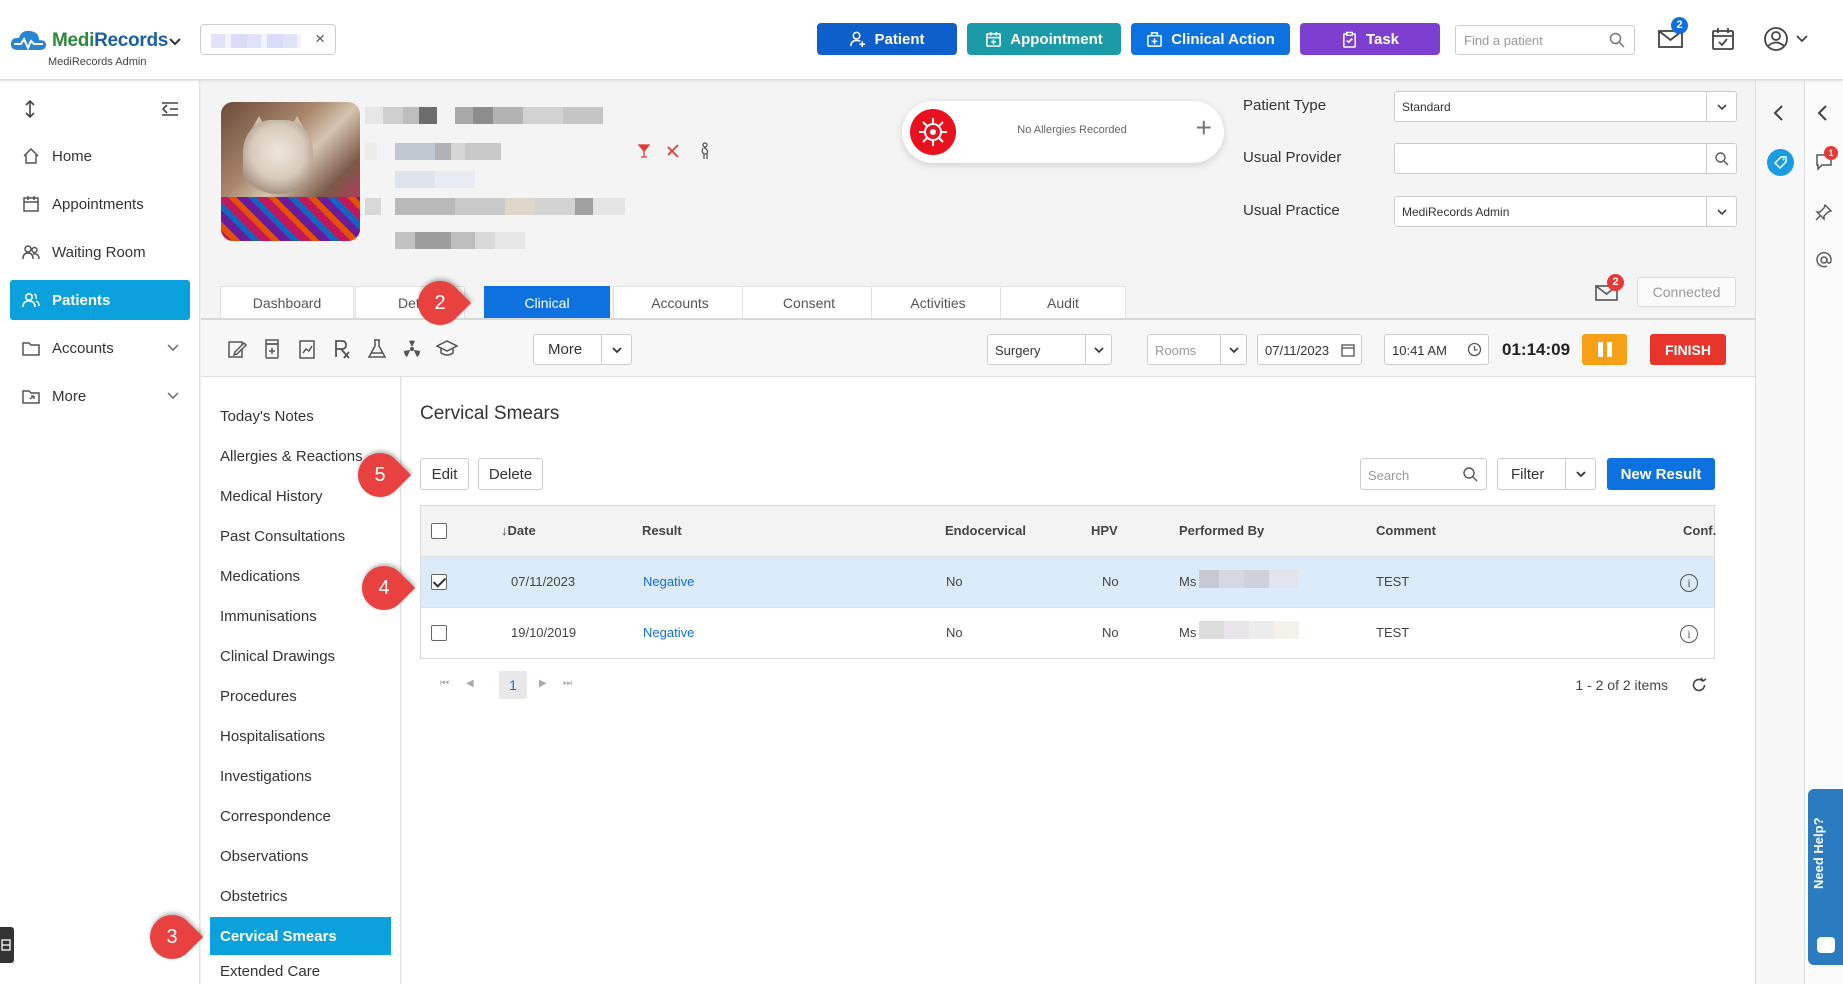  I want to click on pregnancy-flag-icon, so click(705, 151).